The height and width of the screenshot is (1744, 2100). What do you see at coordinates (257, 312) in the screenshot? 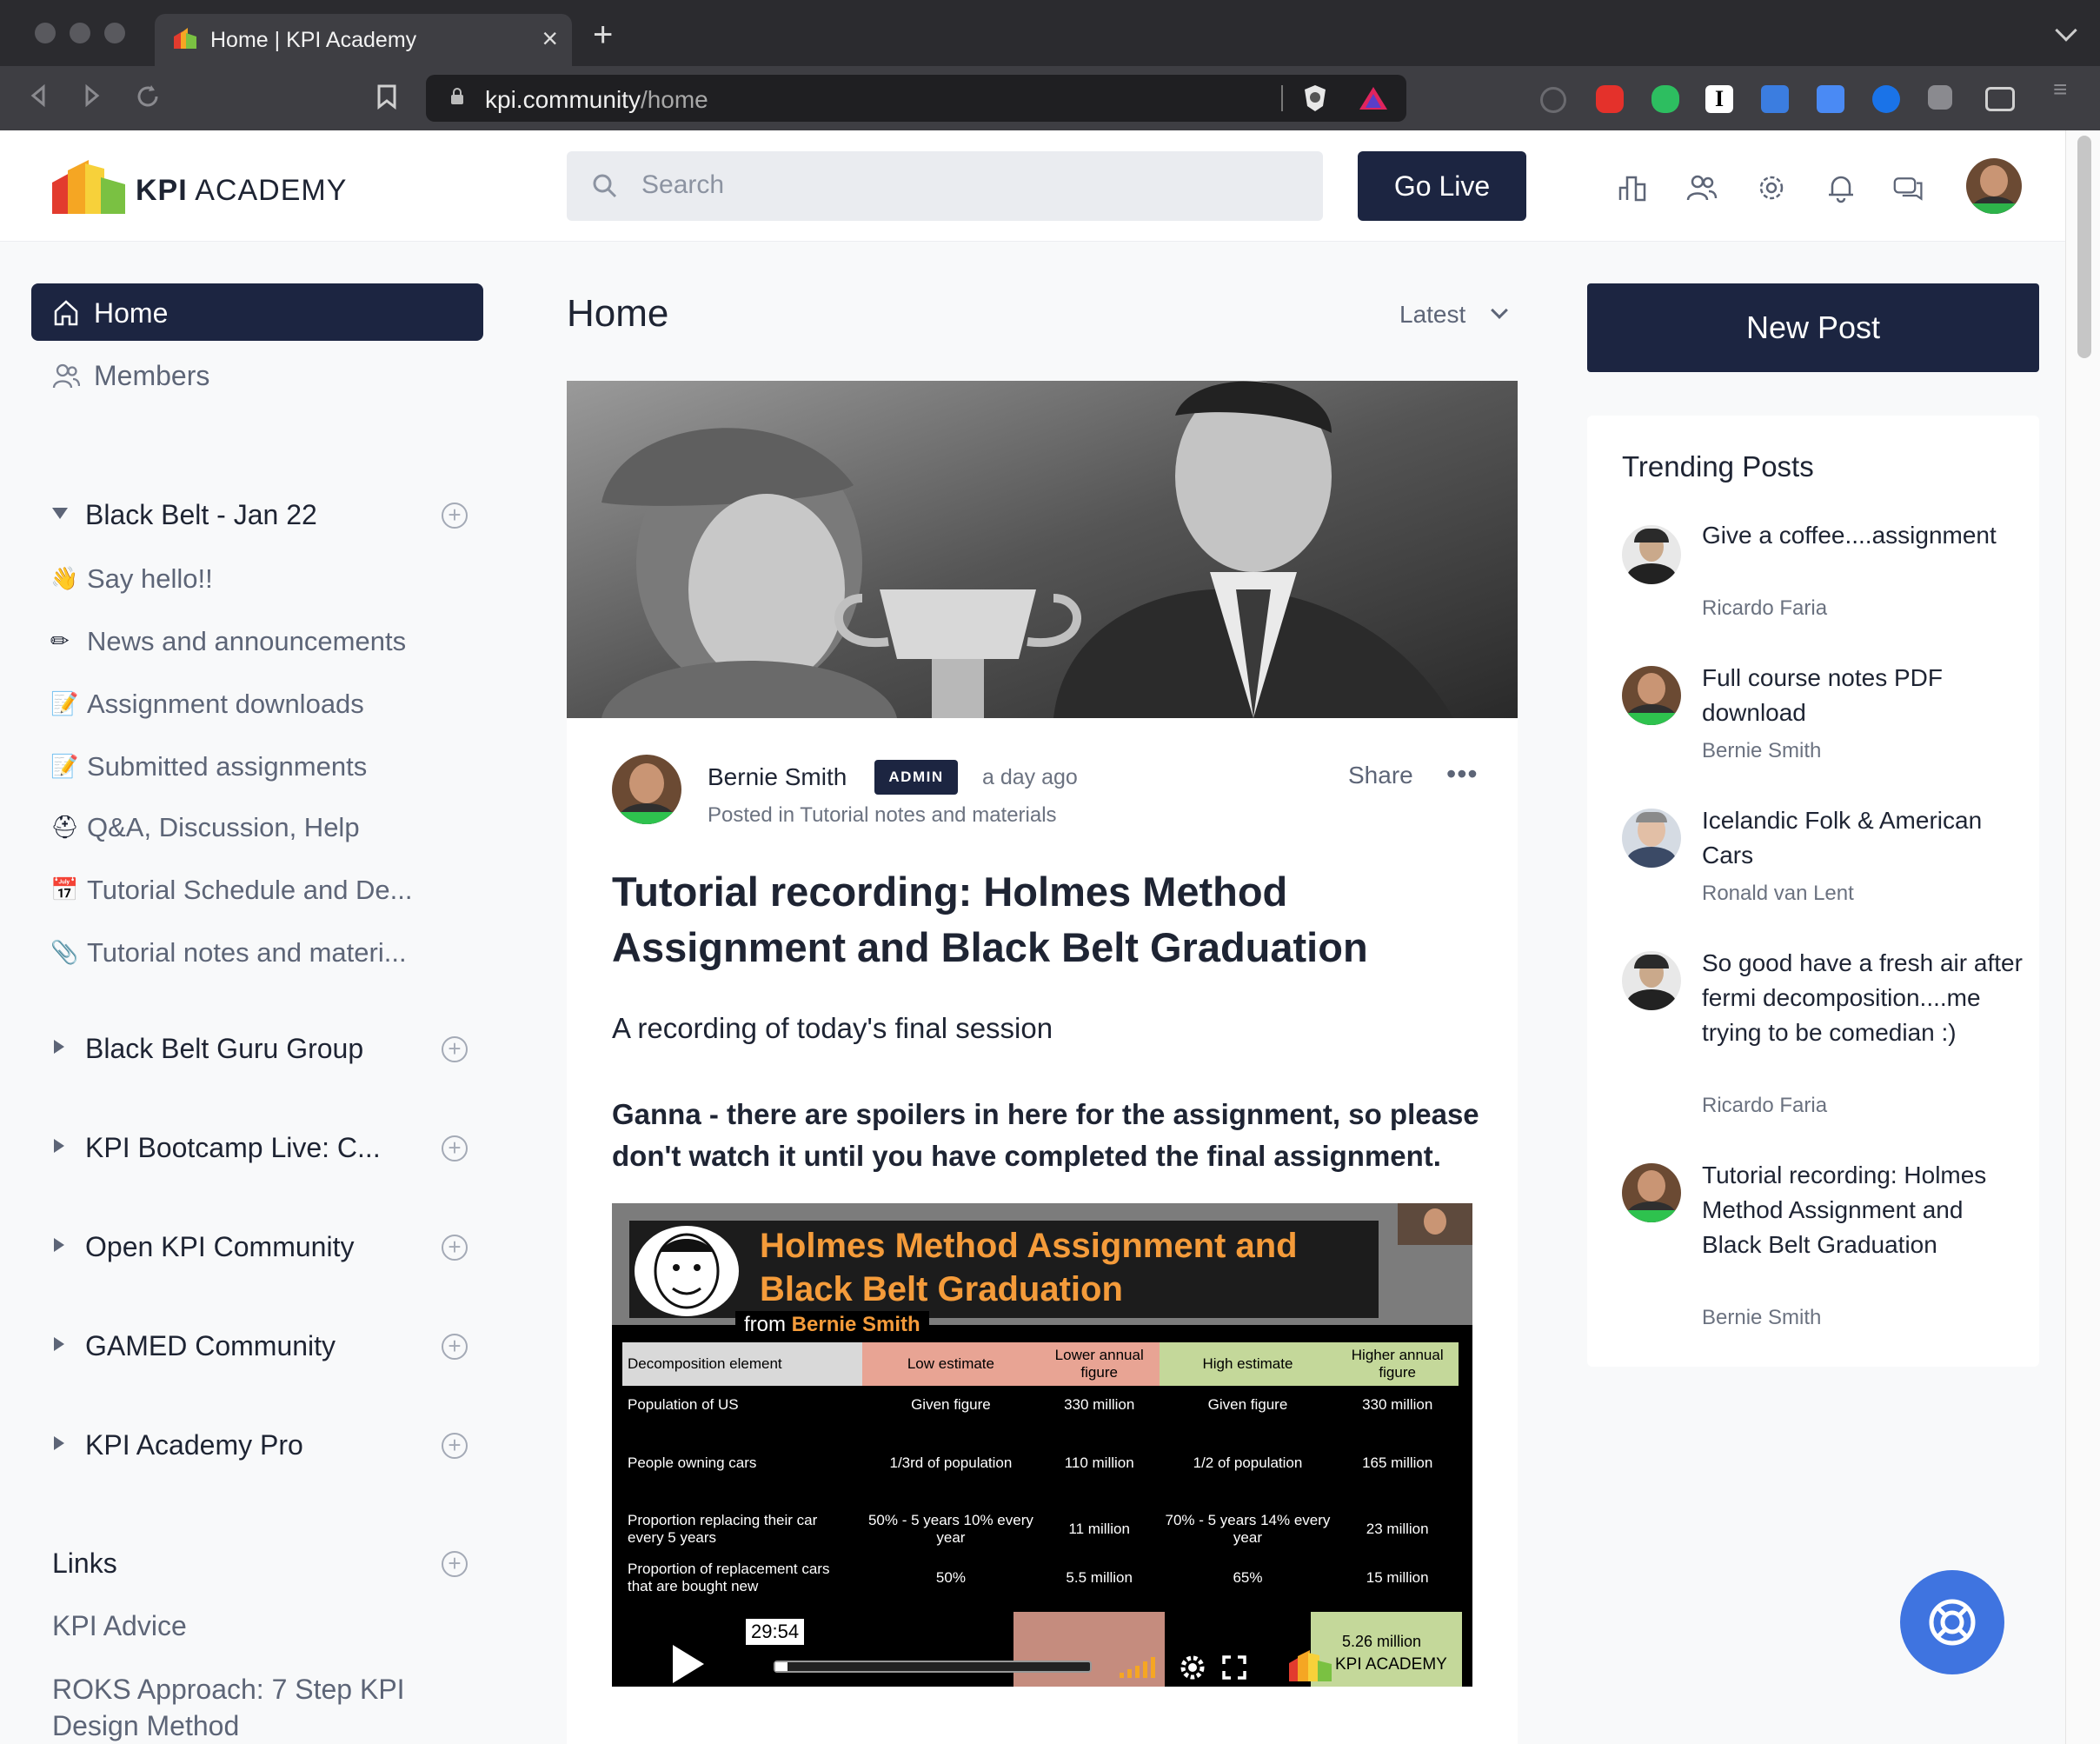
I see `sidebar-item-home: Home` at bounding box center [257, 312].